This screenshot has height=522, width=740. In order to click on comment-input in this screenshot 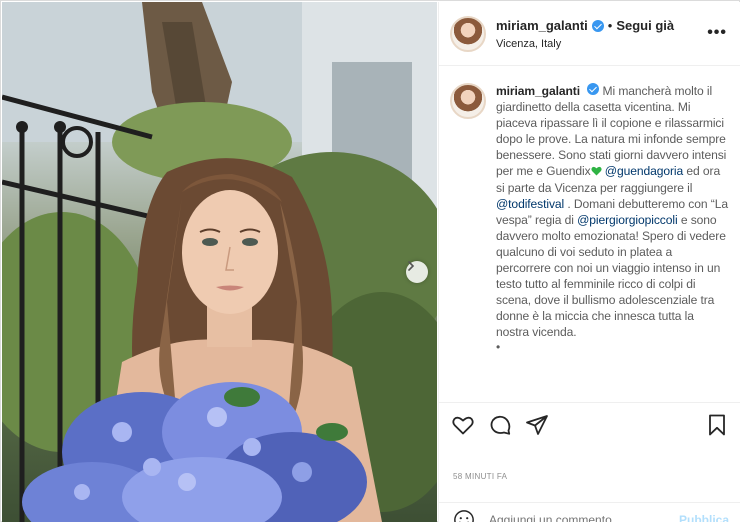, I will do `click(579, 516)`.